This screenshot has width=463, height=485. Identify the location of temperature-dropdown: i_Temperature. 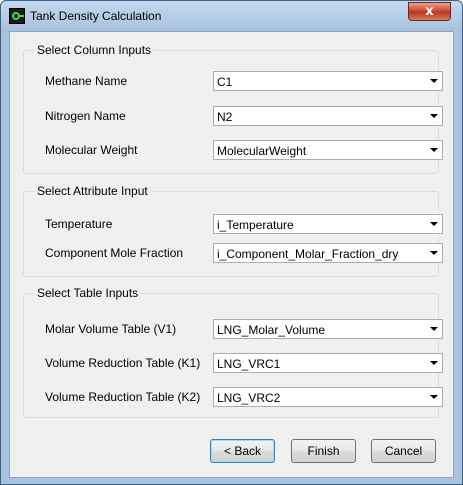
(328, 224).